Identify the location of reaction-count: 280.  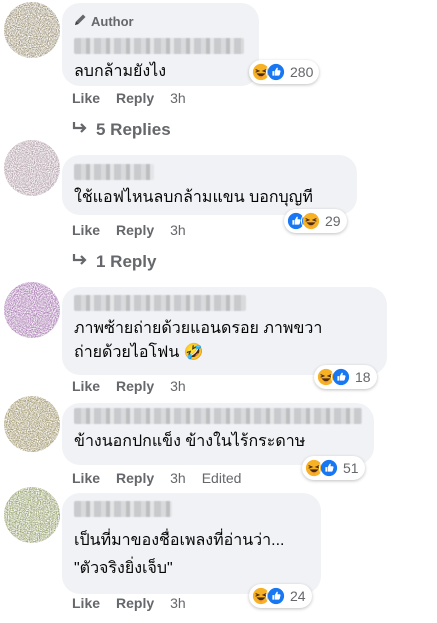
(302, 72).